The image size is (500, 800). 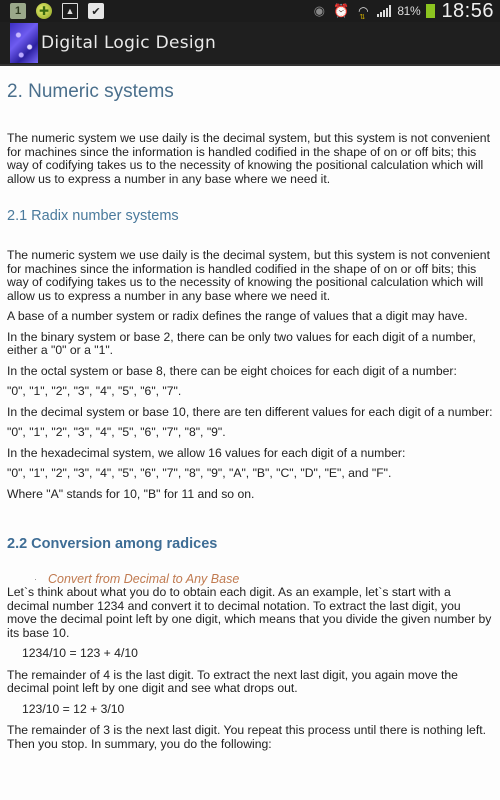 What do you see at coordinates (250, 44) in the screenshot?
I see `app-bar: Digital Logic Design` at bounding box center [250, 44].